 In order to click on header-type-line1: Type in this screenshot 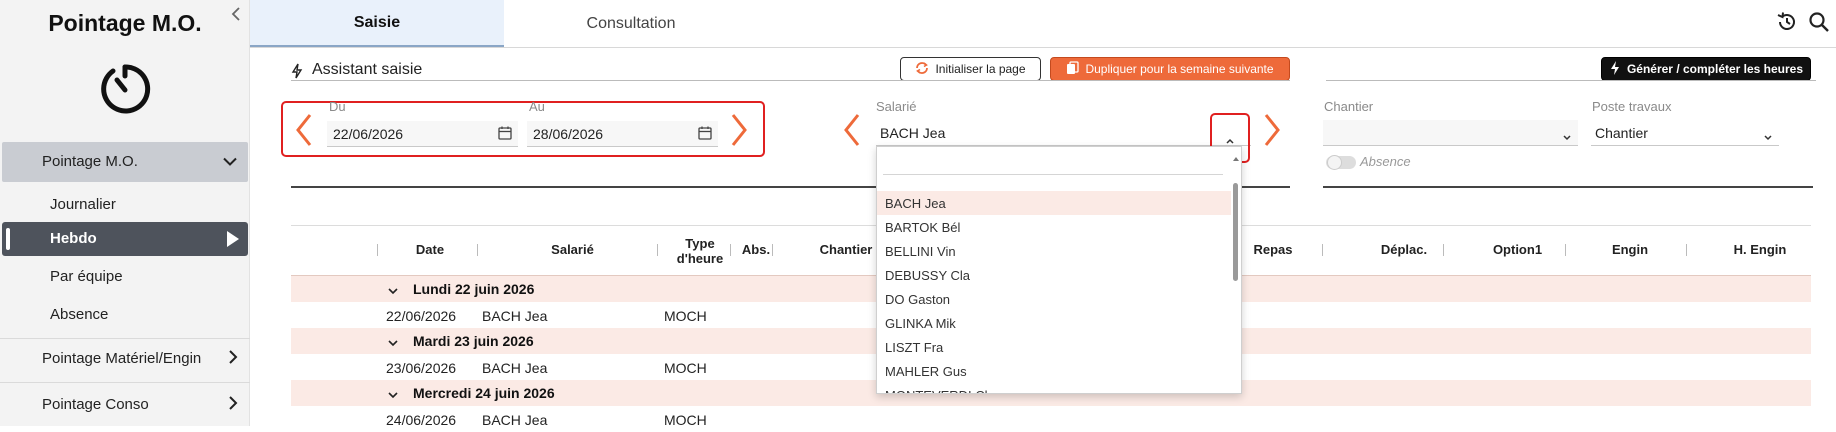, I will do `click(700, 243)`.